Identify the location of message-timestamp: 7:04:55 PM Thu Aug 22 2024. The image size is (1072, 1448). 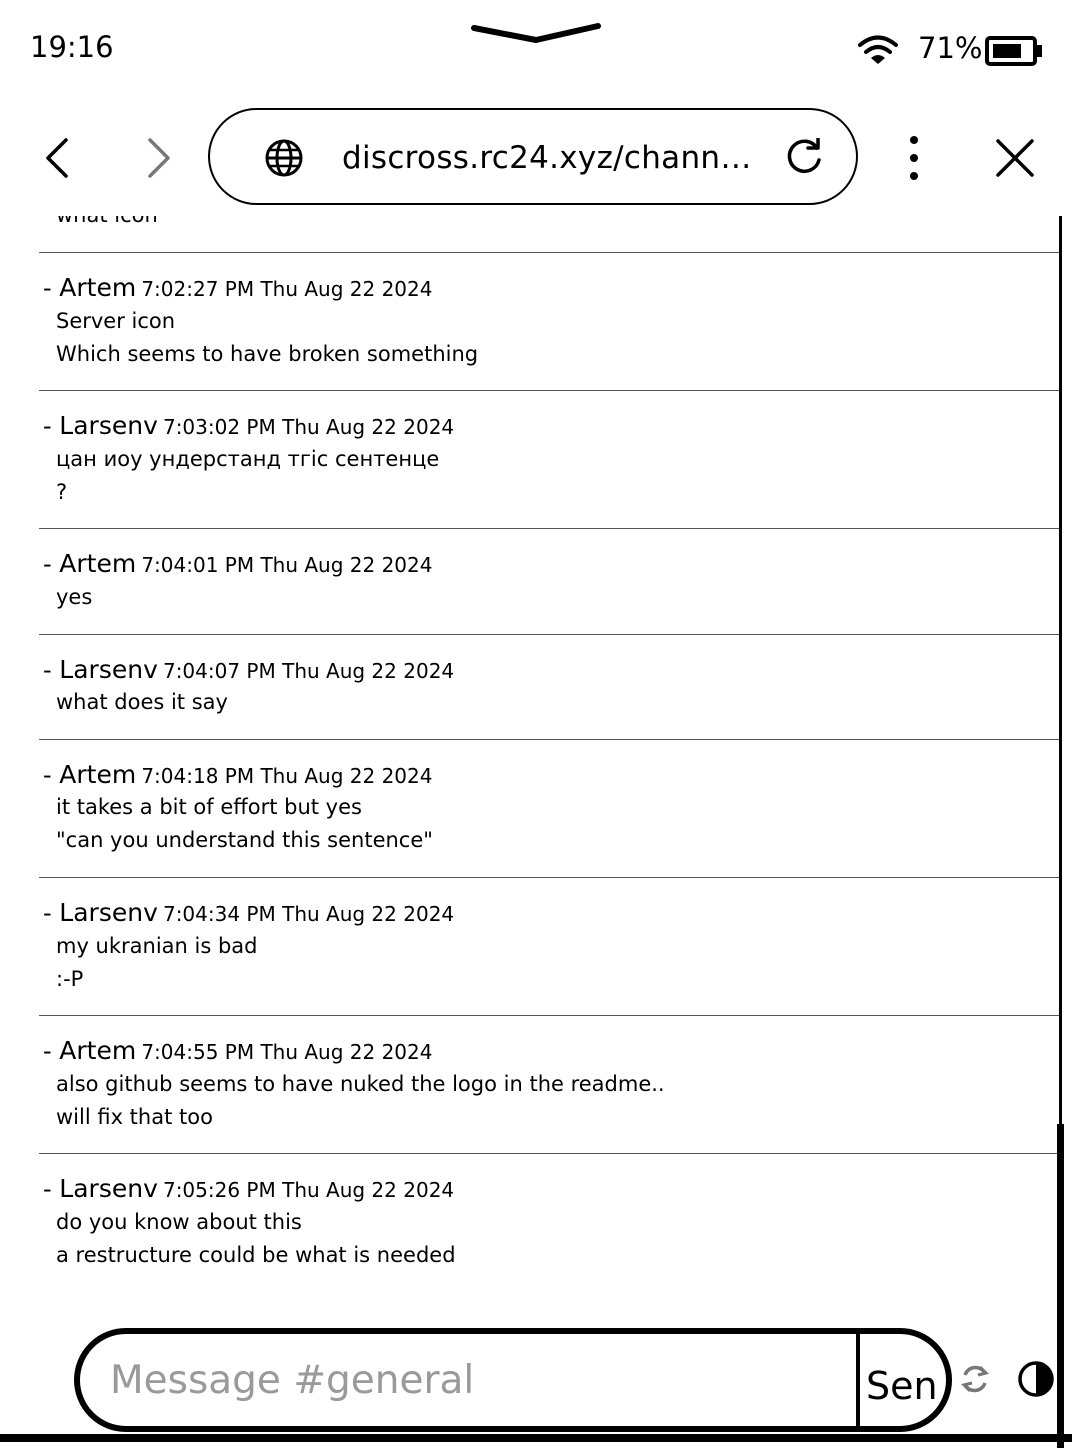
(287, 1052).